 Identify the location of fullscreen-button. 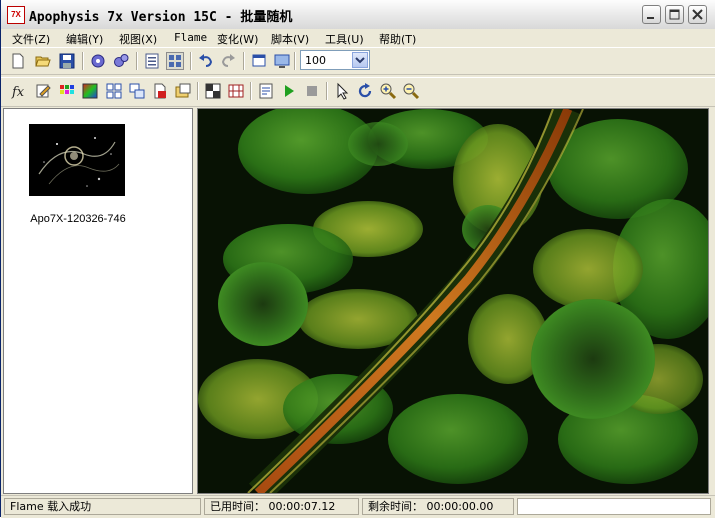
(259, 61).